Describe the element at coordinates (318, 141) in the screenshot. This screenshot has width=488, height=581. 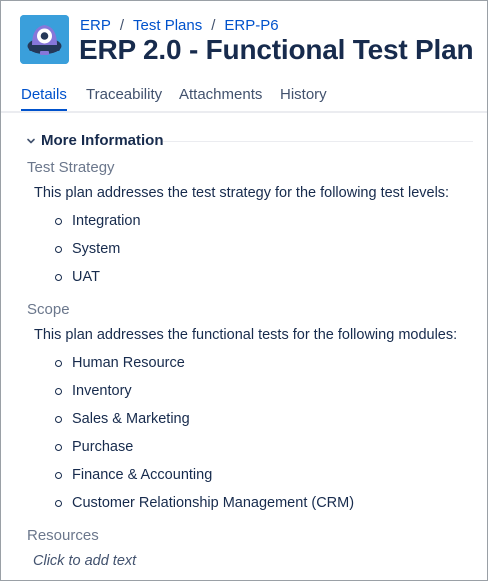
I see `section-divider` at that location.